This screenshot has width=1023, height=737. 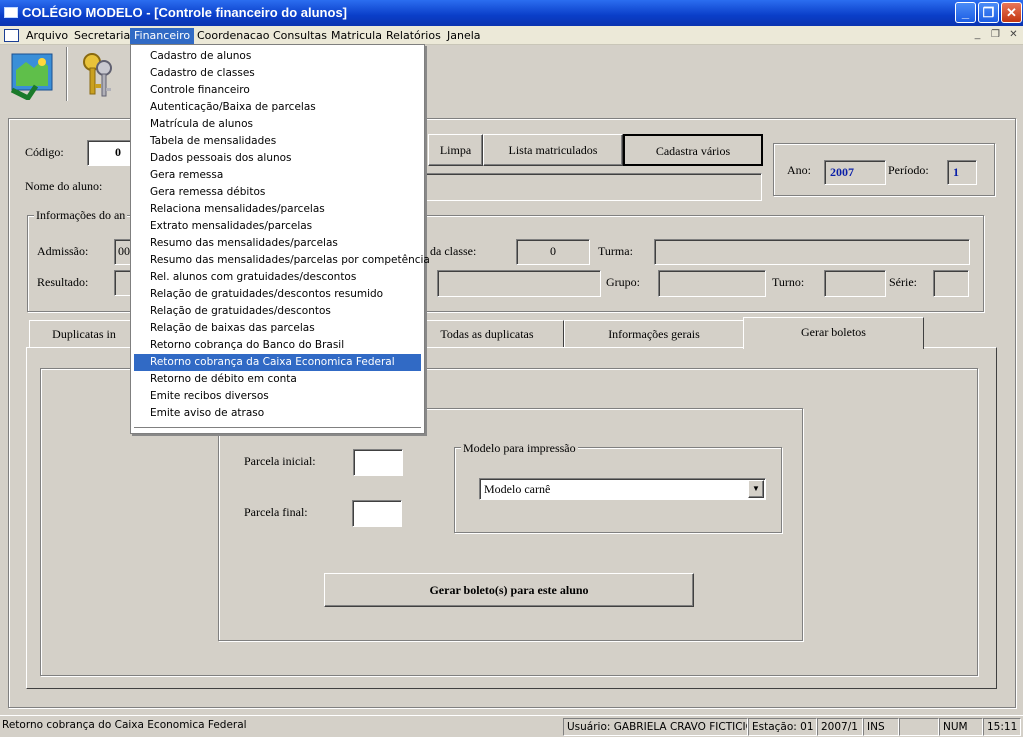 What do you see at coordinates (908, 170) in the screenshot?
I see `periodo-label: Período:` at bounding box center [908, 170].